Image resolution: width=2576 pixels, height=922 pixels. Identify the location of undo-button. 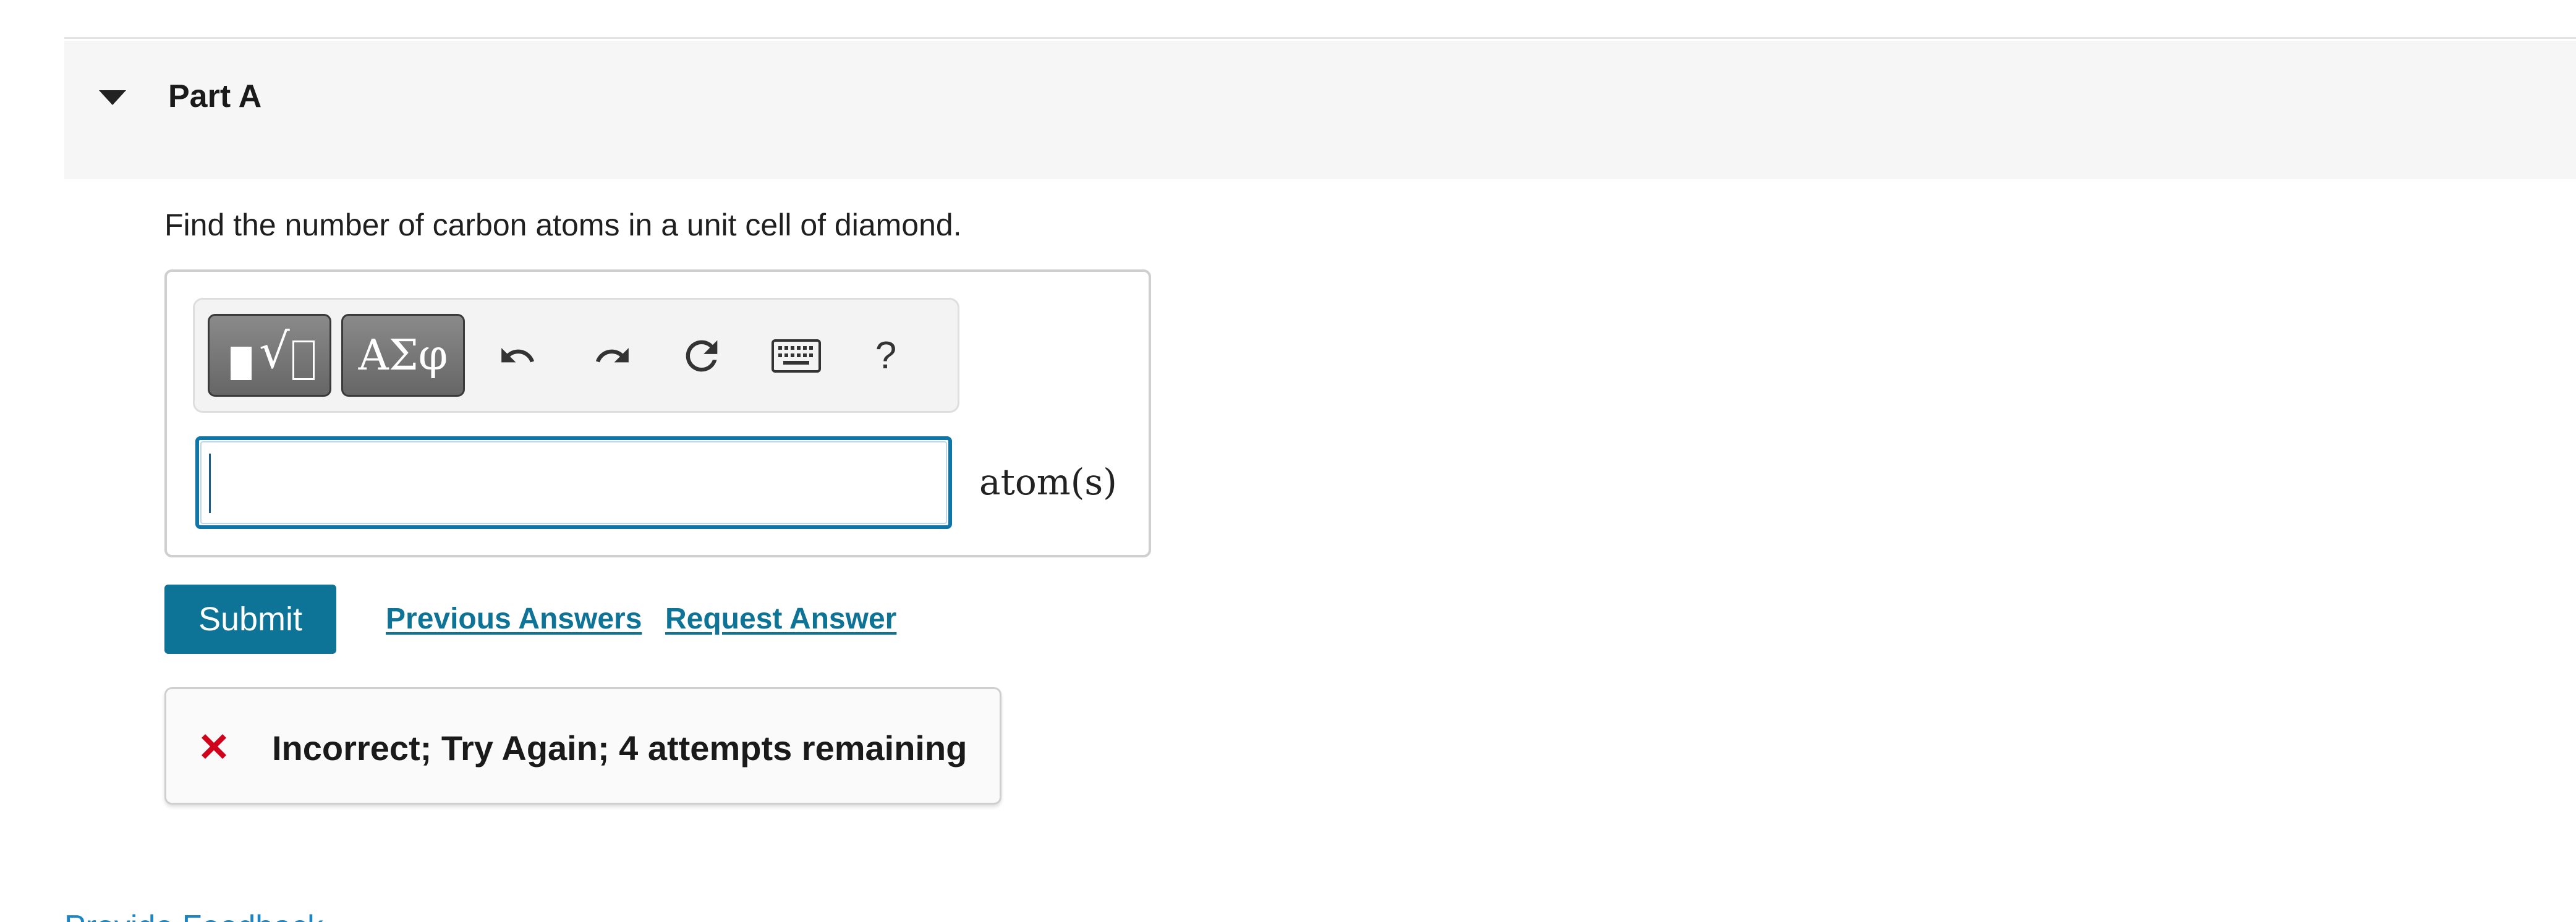
(517, 356).